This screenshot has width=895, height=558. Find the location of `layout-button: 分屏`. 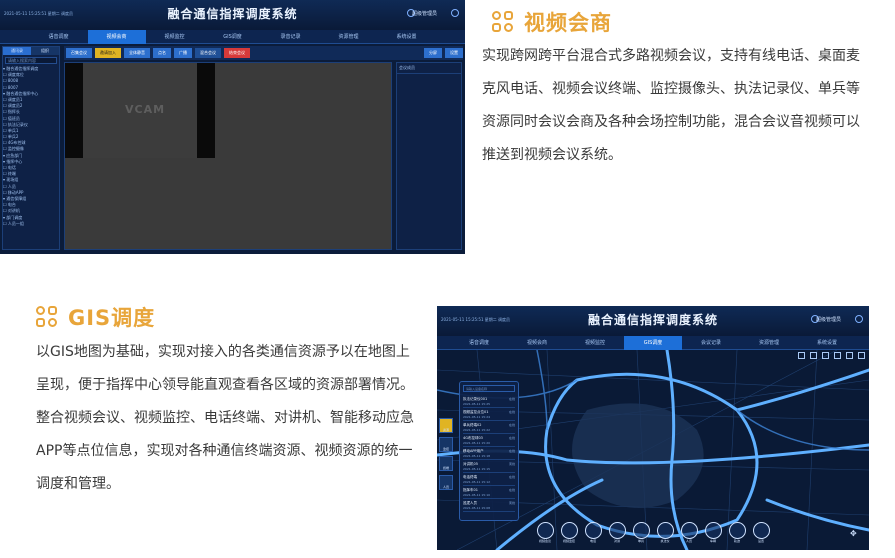

layout-button: 分屏 is located at coordinates (433, 53).